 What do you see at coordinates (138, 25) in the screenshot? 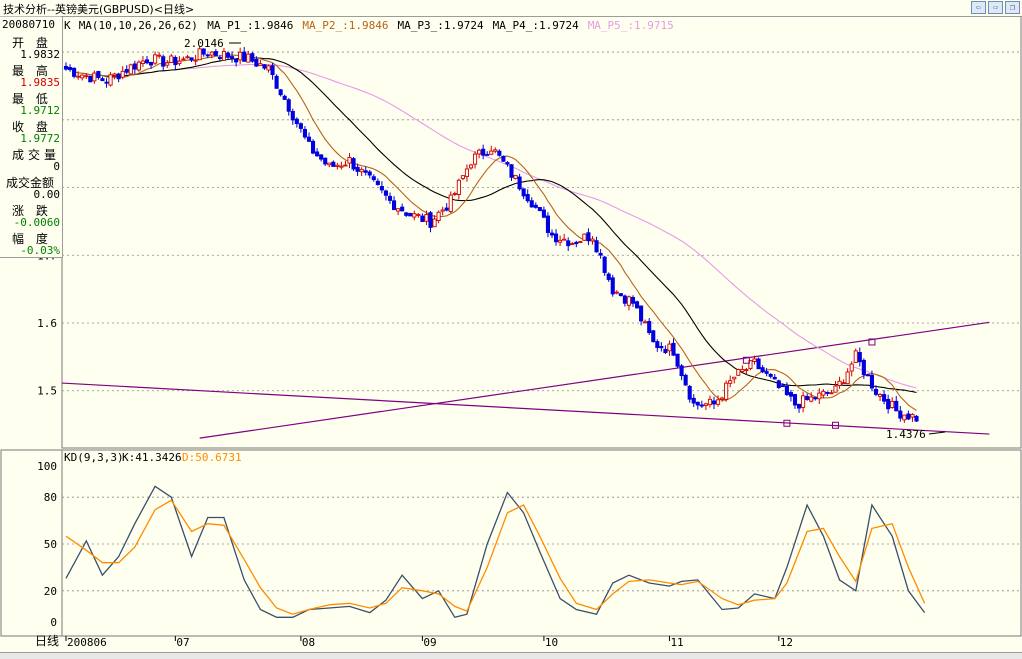
I see `ma-legend-item: MA(10,10,26,26,62)` at bounding box center [138, 25].